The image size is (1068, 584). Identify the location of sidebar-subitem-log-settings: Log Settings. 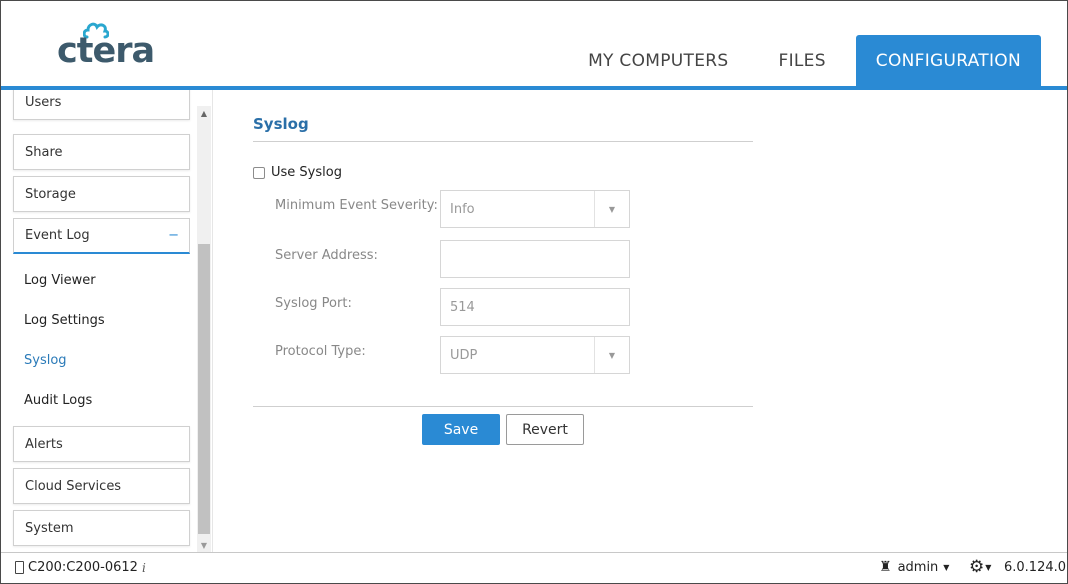
(64, 320).